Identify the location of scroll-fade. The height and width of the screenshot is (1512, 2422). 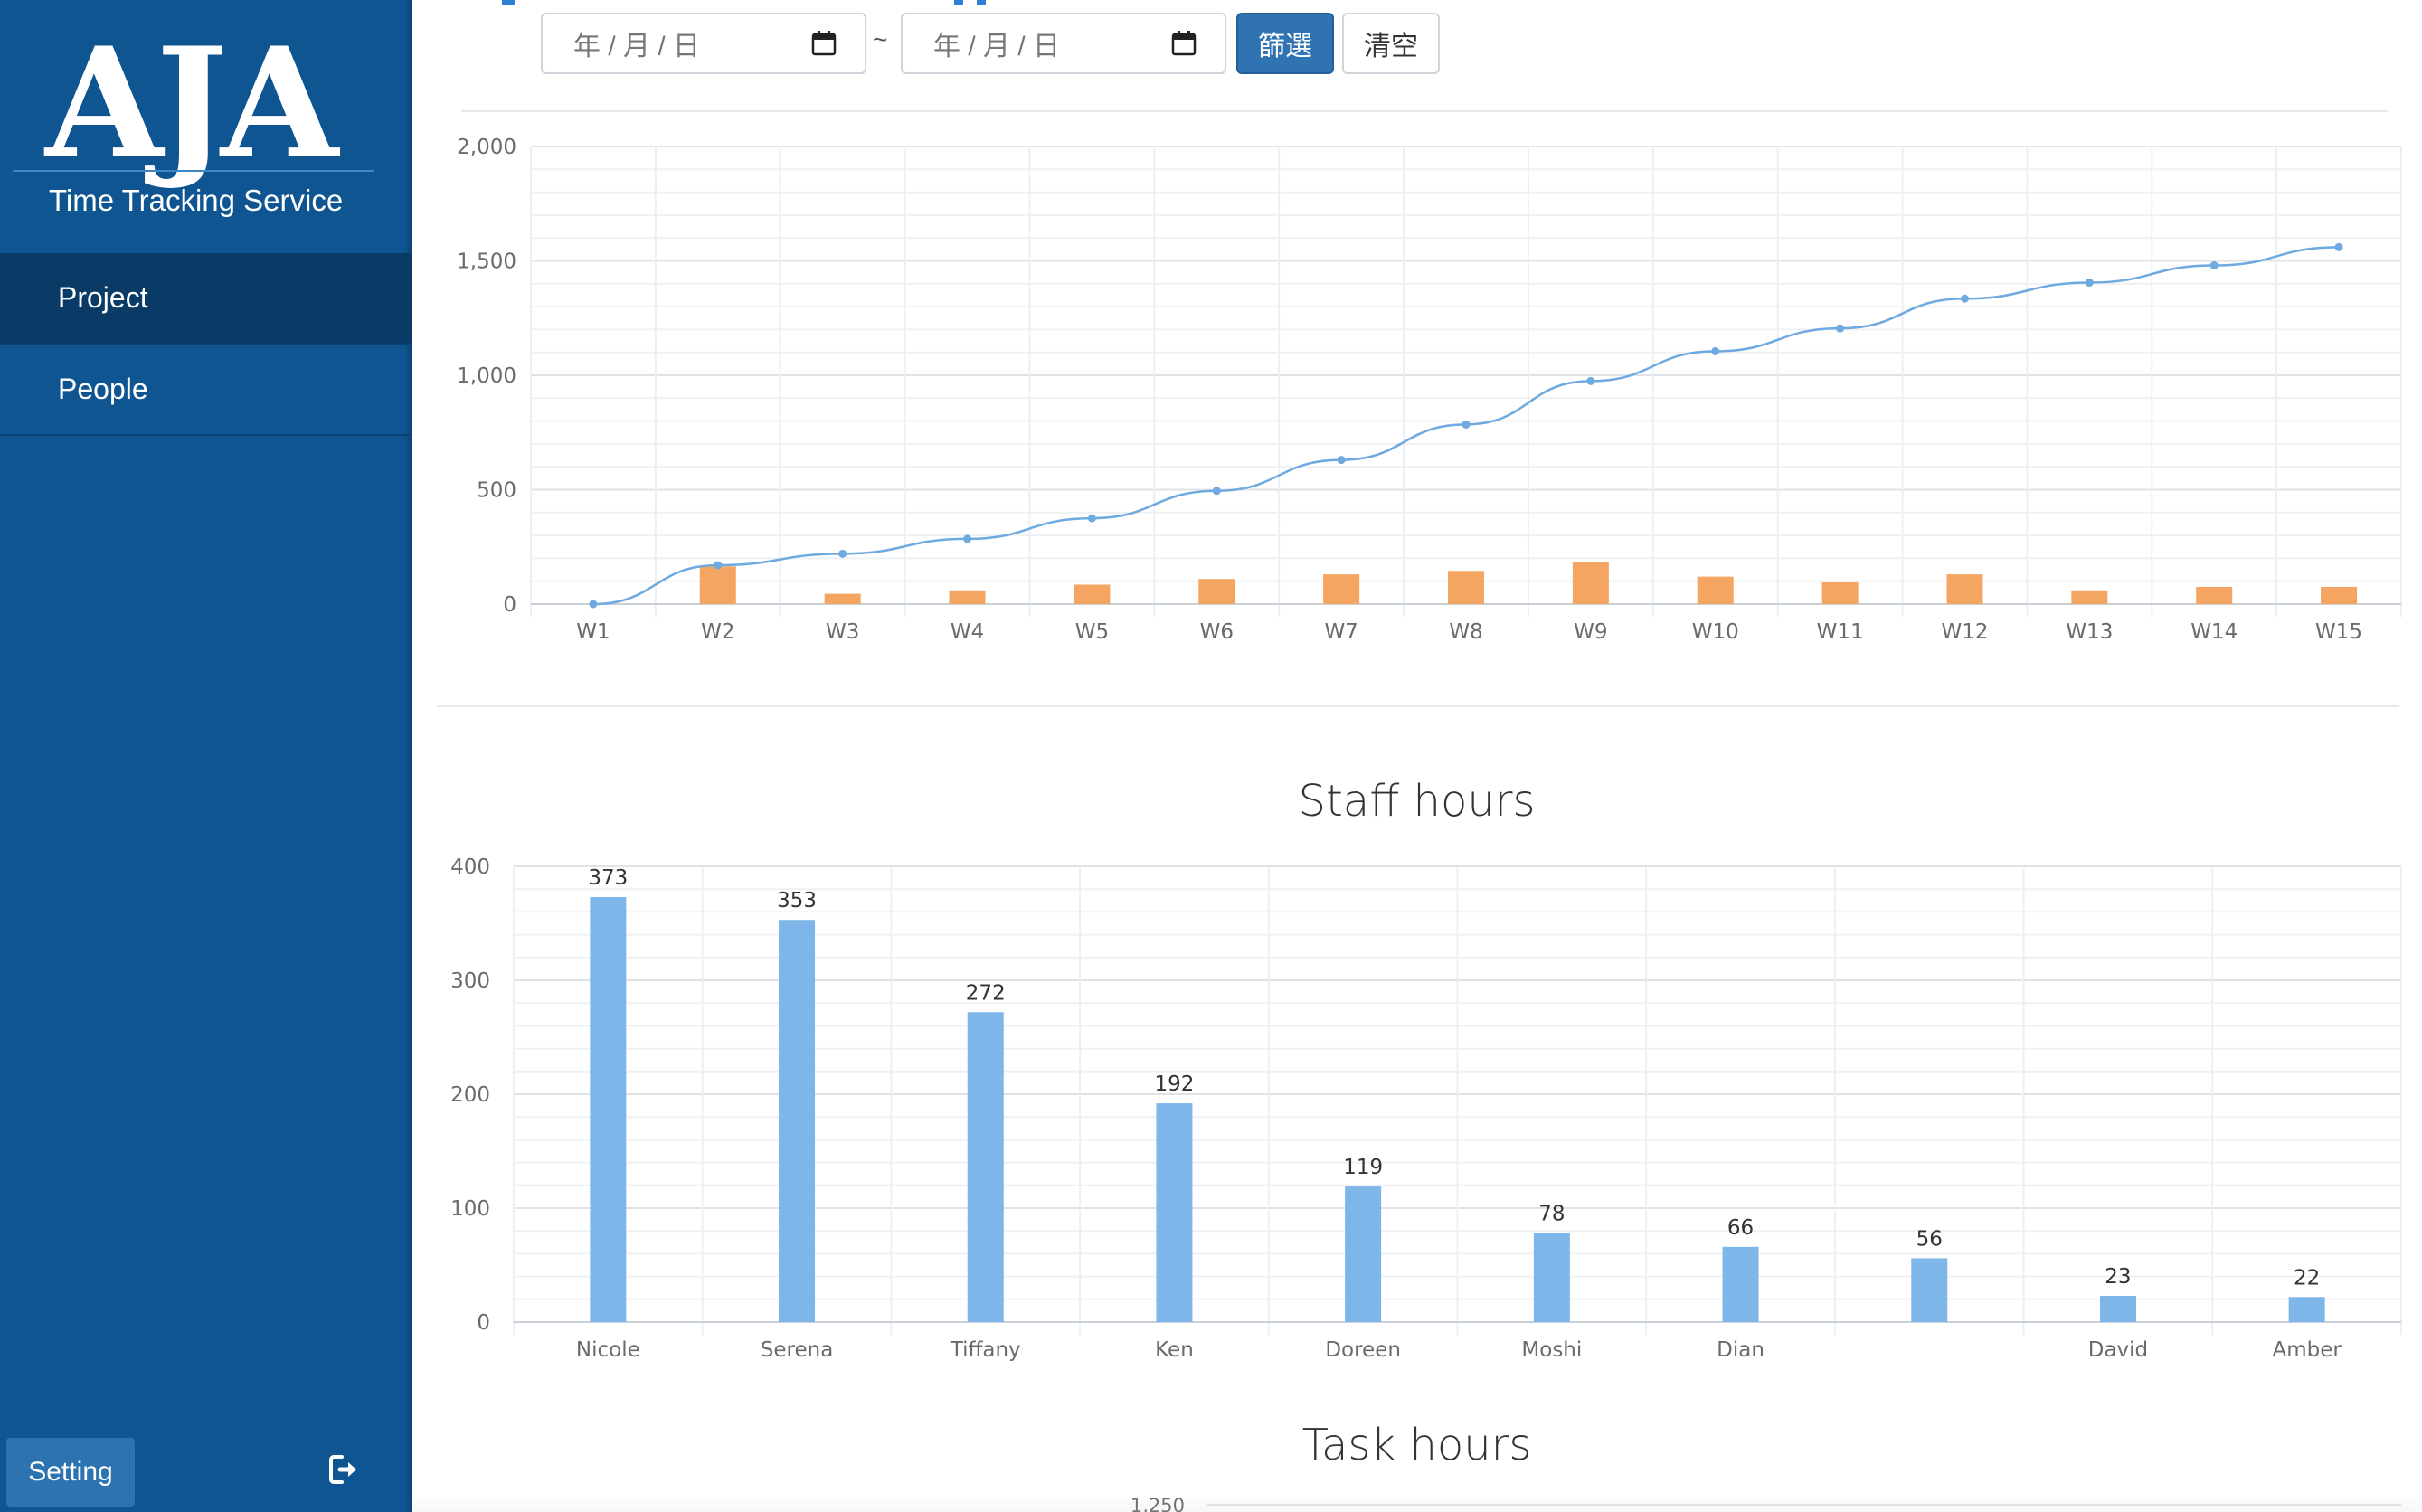
(1417, 1503).